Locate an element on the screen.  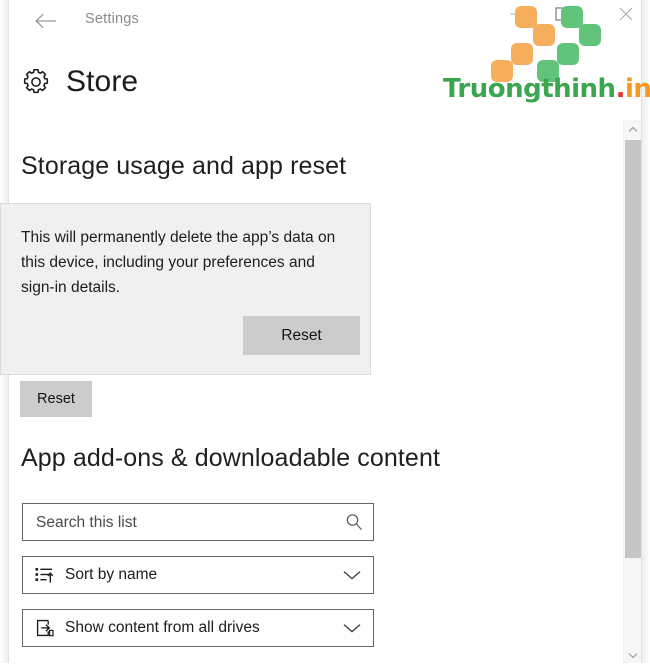
window-border-right is located at coordinates (641, 331).